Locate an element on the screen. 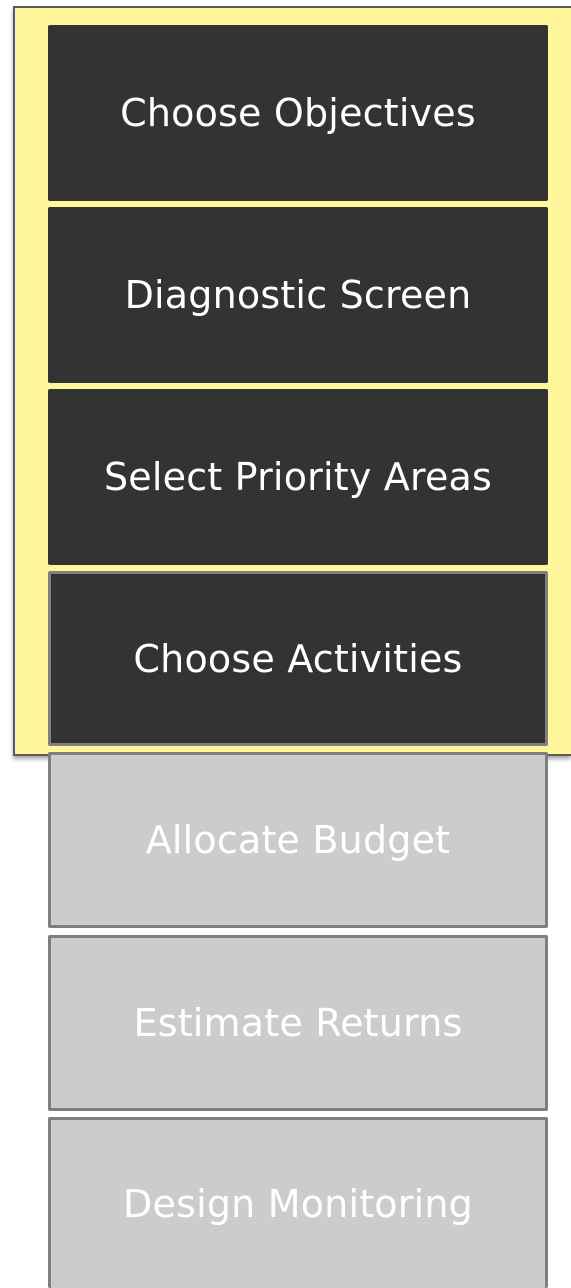  step-diagnostic-screen: Diagnostic Screen is located at coordinates (298, 295).